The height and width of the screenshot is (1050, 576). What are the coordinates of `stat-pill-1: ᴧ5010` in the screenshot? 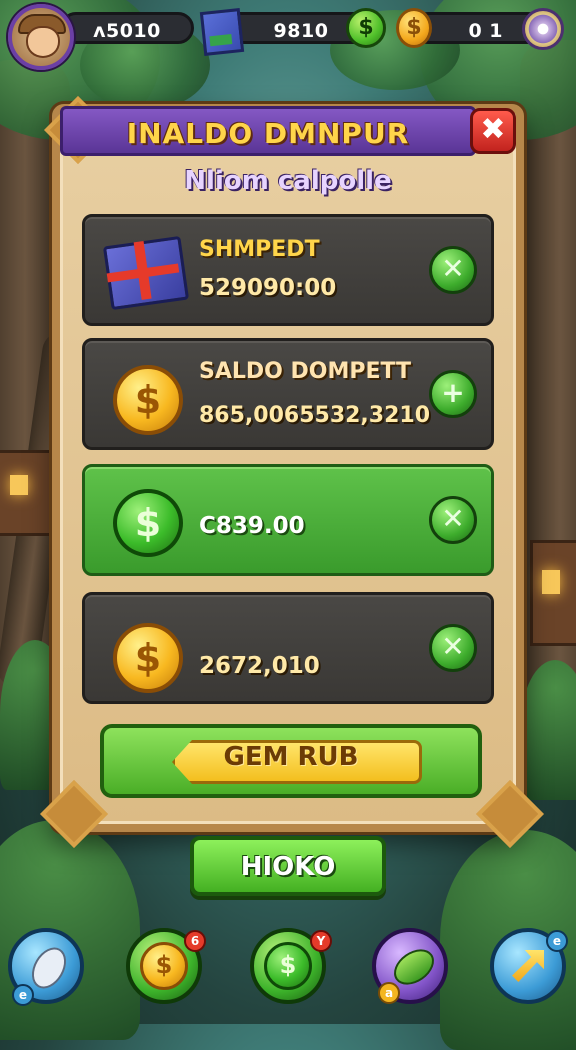 It's located at (127, 28).